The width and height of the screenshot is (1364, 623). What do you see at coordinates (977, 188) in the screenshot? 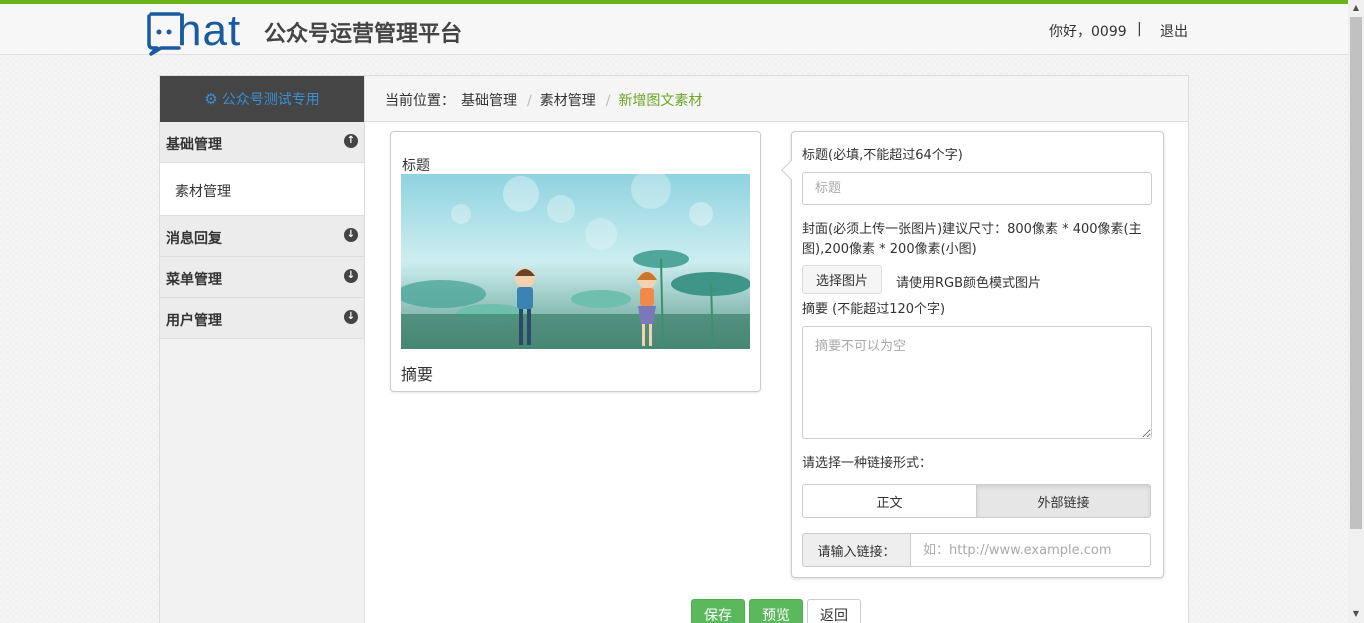
I see `title-input` at bounding box center [977, 188].